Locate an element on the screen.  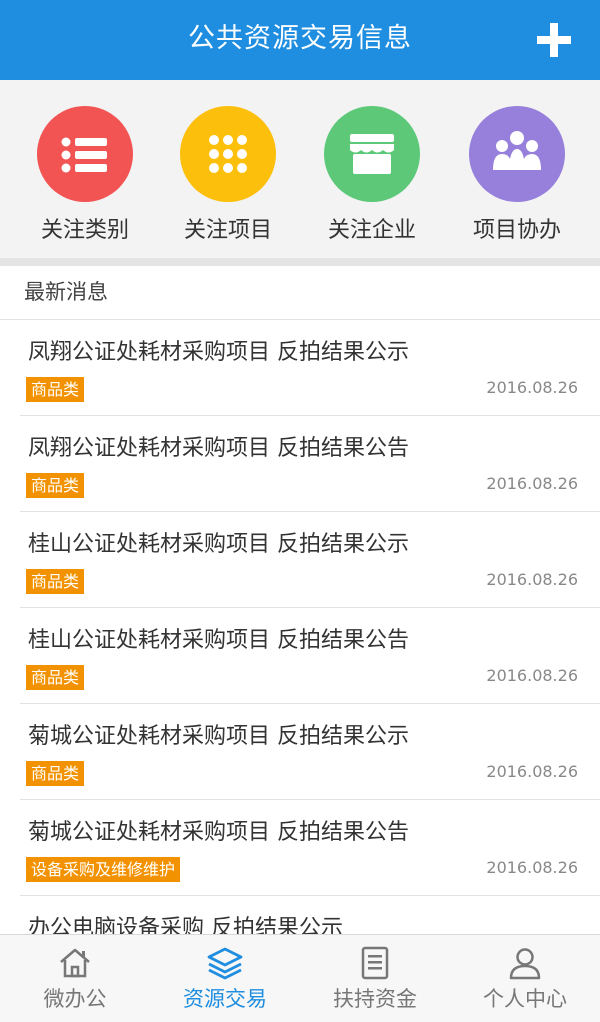
list-item: 凤翔公证处耗材采购项目 反拍结果公告 商品类 2016.08.26 is located at coordinates (310, 464).